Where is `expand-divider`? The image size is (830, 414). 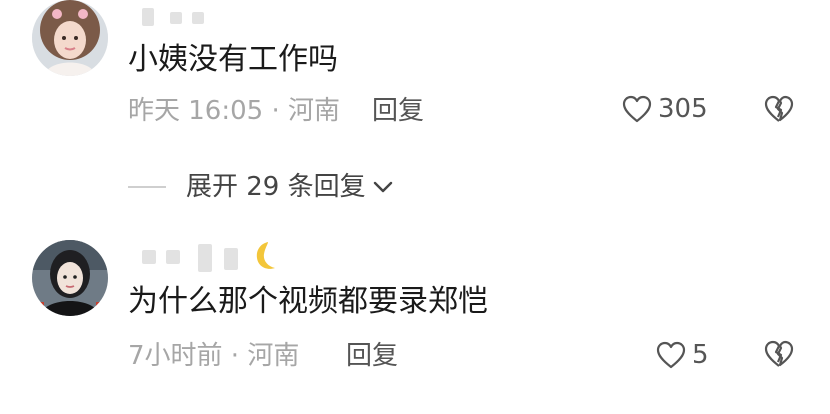
expand-divider is located at coordinates (147, 187).